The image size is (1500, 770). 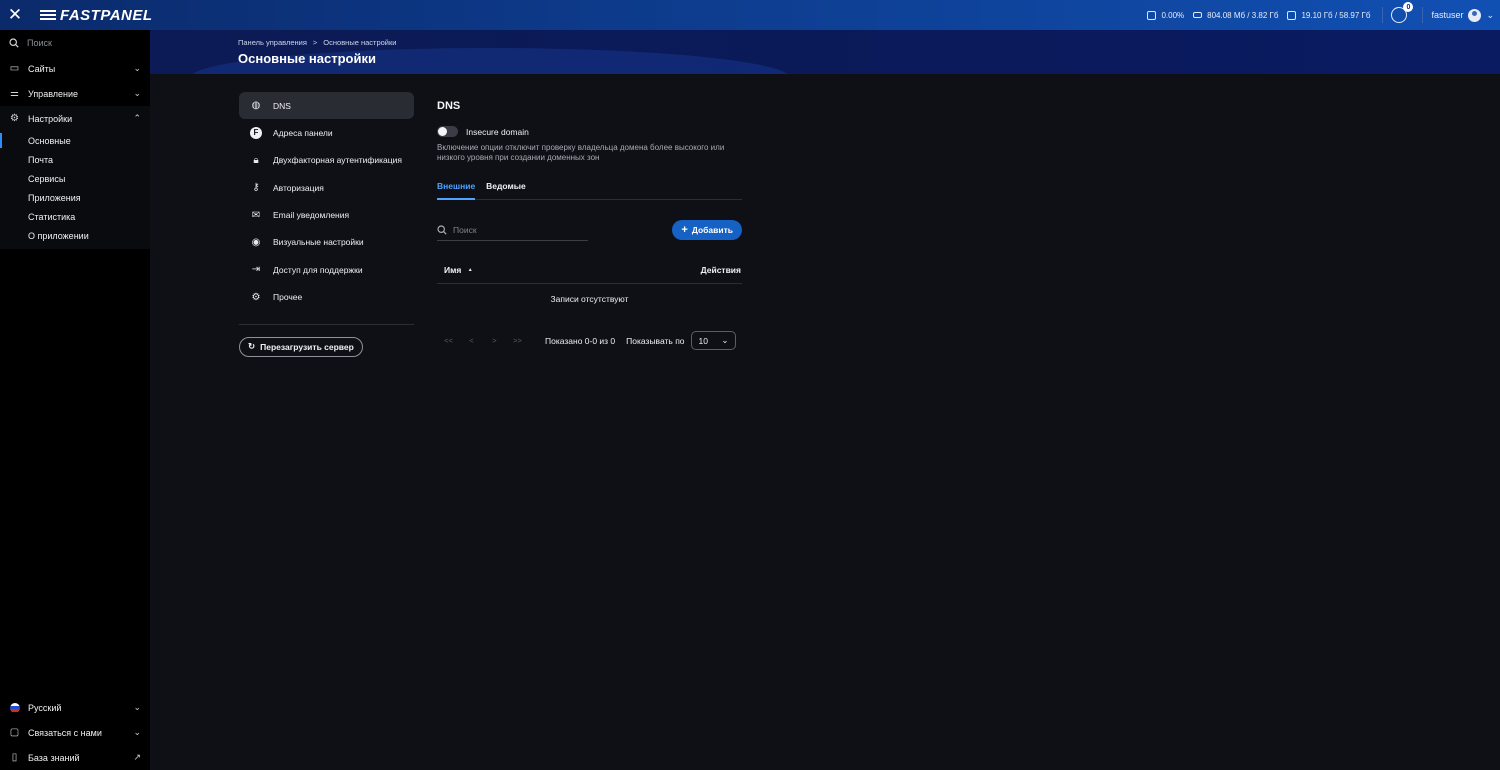 I want to click on column-name-label: Имя, so click(x=453, y=269).